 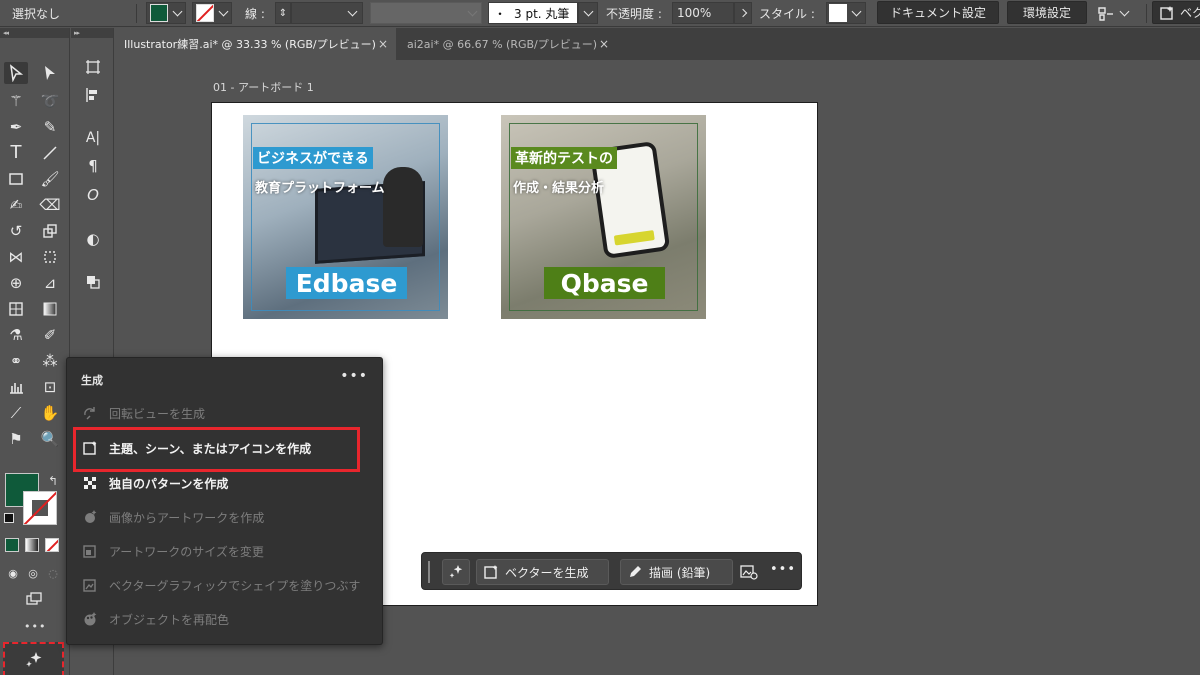 What do you see at coordinates (166, 13) in the screenshot?
I see `fill-color-dropdown` at bounding box center [166, 13].